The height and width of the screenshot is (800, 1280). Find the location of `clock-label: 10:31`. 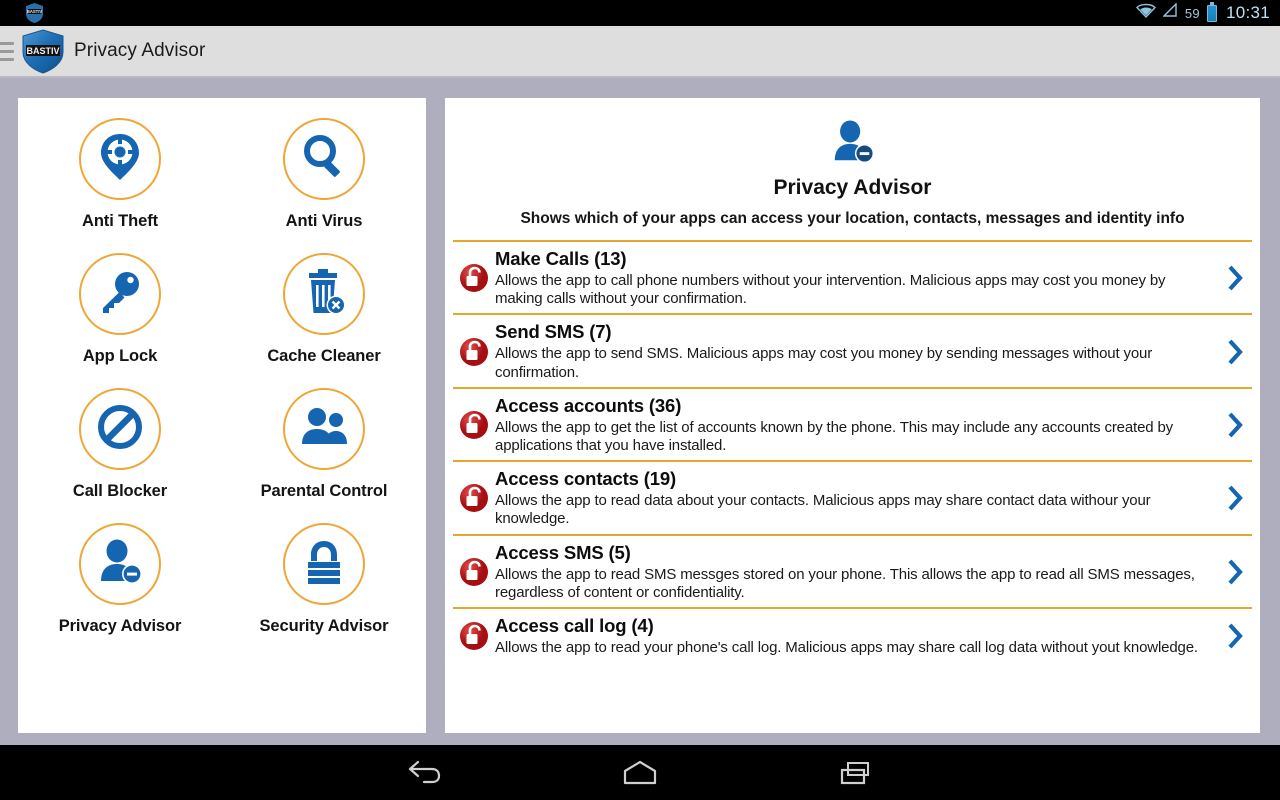

clock-label: 10:31 is located at coordinates (1247, 12).